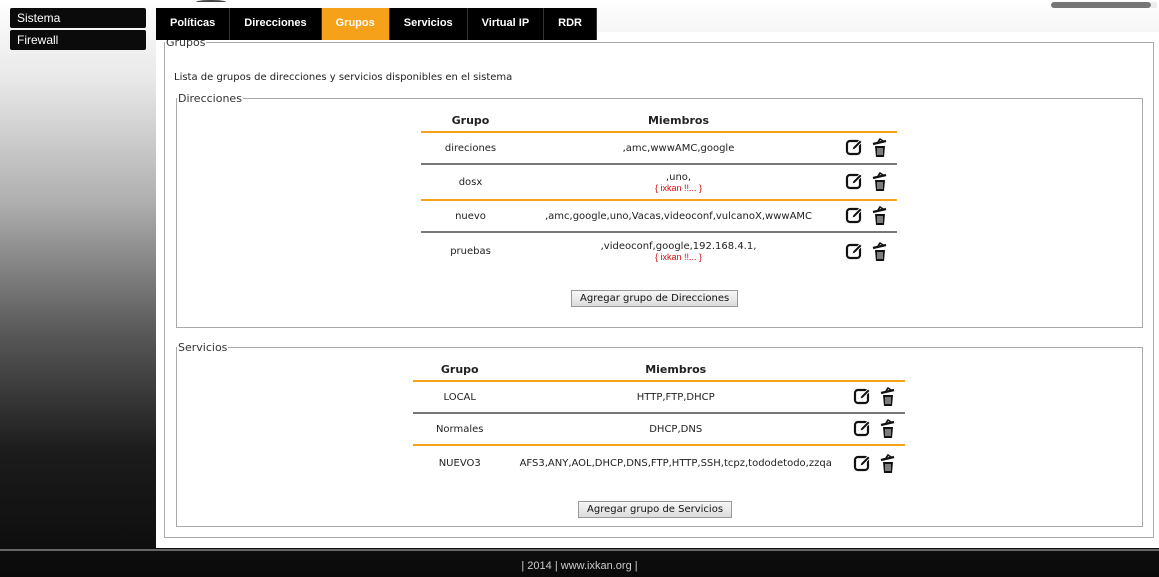 Image resolution: width=1159 pixels, height=577 pixels. What do you see at coordinates (596, 566) in the screenshot?
I see `footer-link: www.ixkan.org` at bounding box center [596, 566].